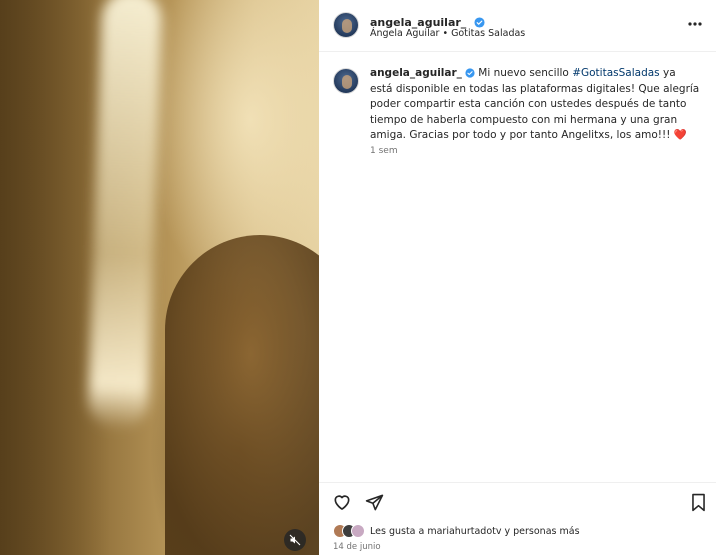 The height and width of the screenshot is (555, 716). I want to click on save-button, so click(698, 502).